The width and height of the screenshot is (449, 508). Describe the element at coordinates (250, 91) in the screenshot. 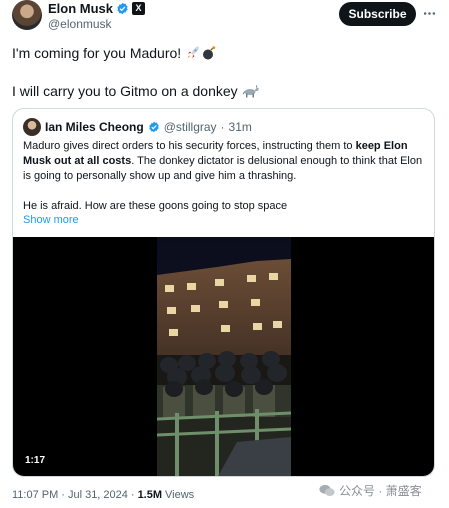

I see `donkey-emoji` at that location.